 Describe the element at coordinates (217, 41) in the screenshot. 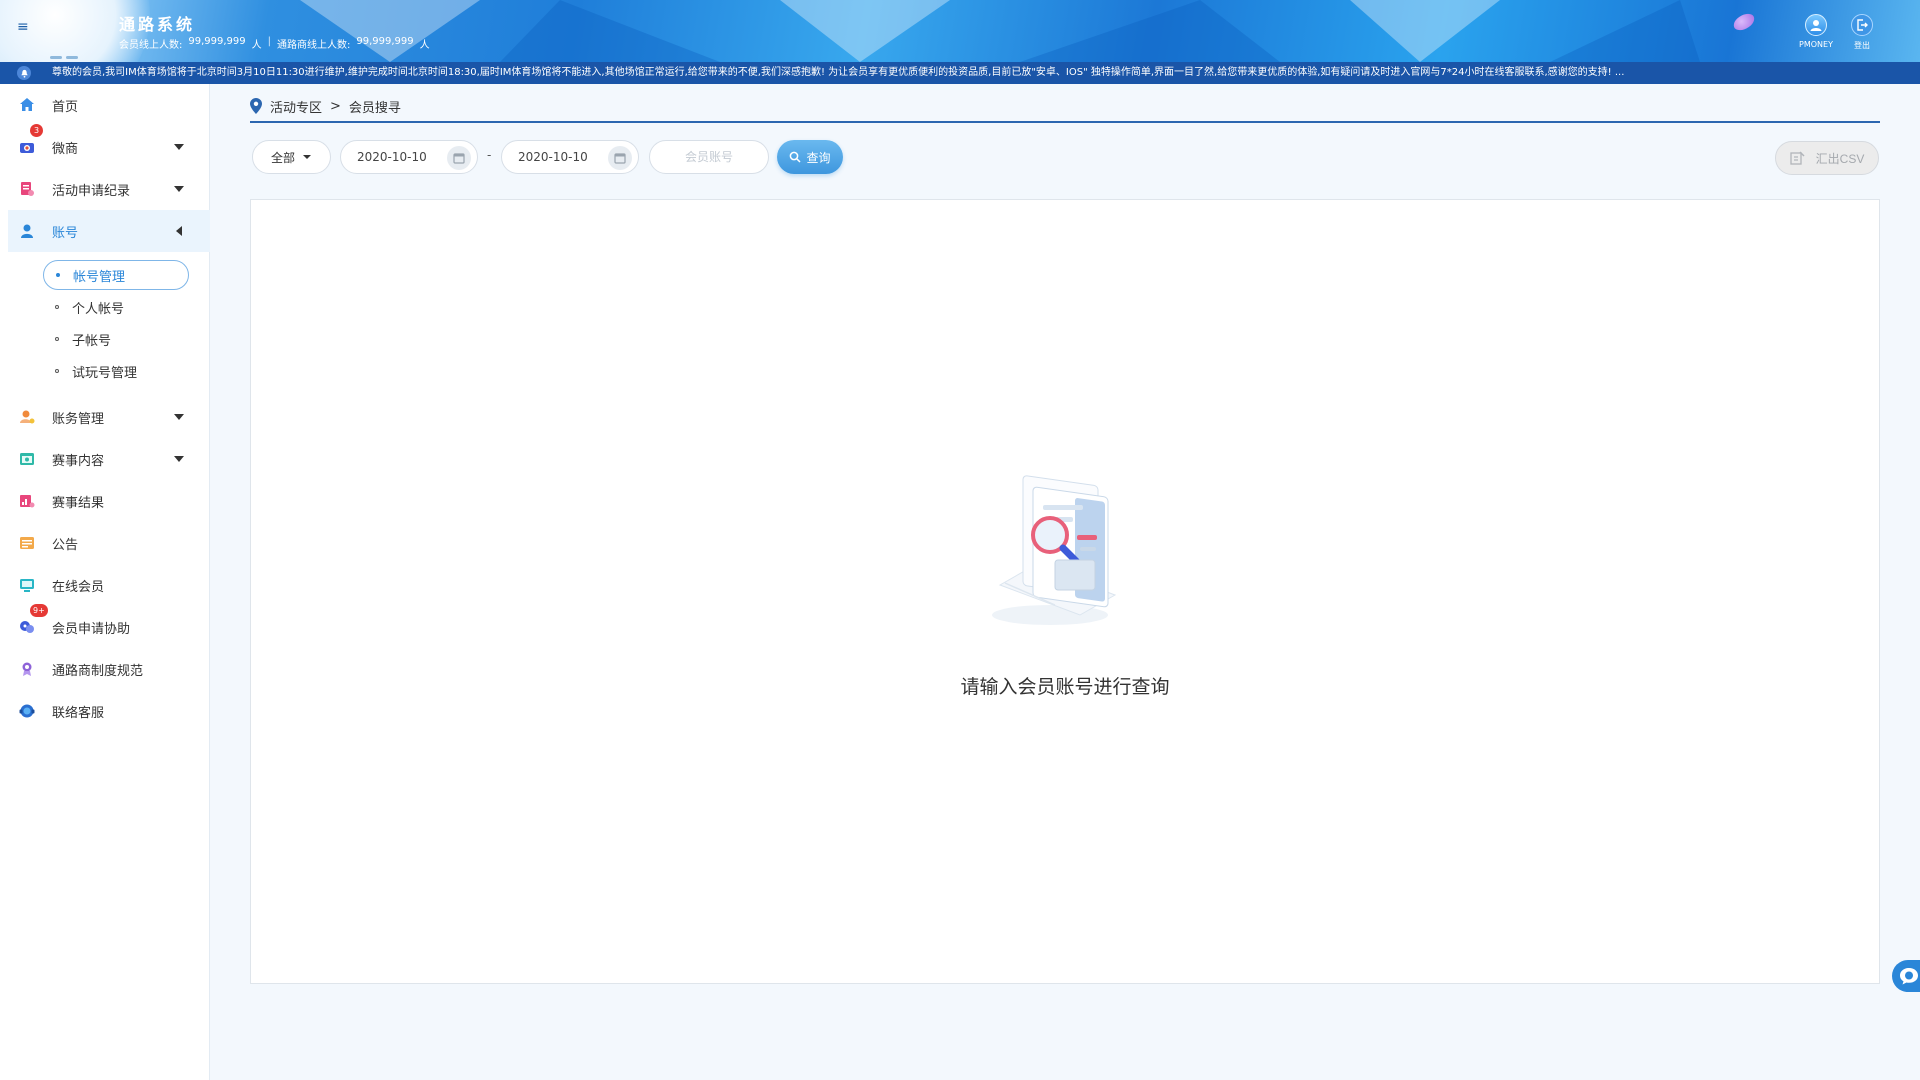

I see `member-online-value: 99,999,999` at that location.